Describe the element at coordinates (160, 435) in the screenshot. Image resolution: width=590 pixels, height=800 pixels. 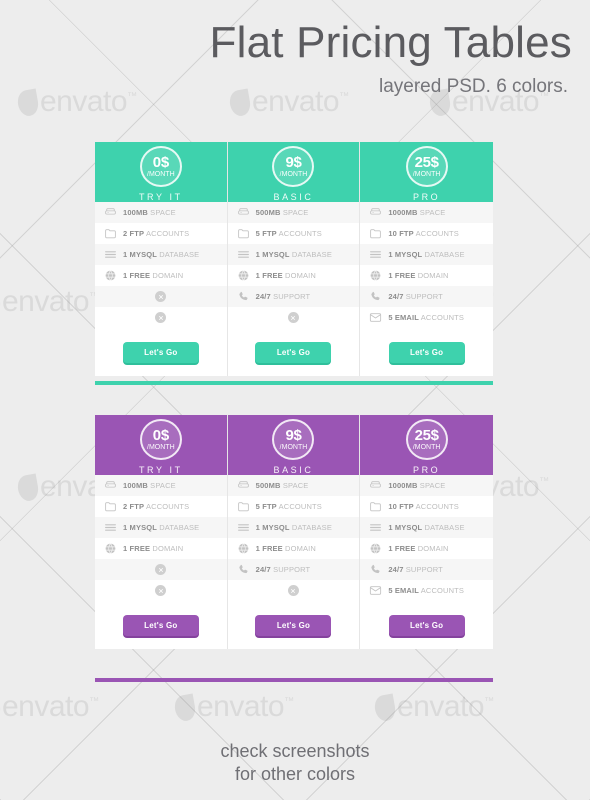
I see `price-amount: 0$` at that location.